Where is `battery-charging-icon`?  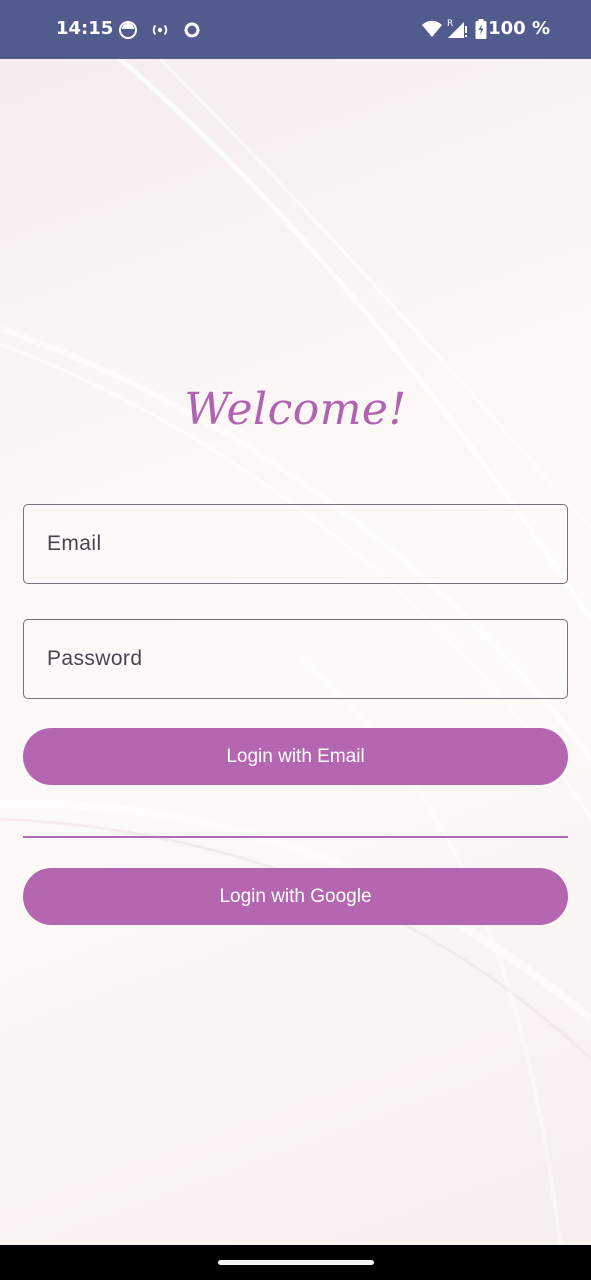 battery-charging-icon is located at coordinates (481, 31).